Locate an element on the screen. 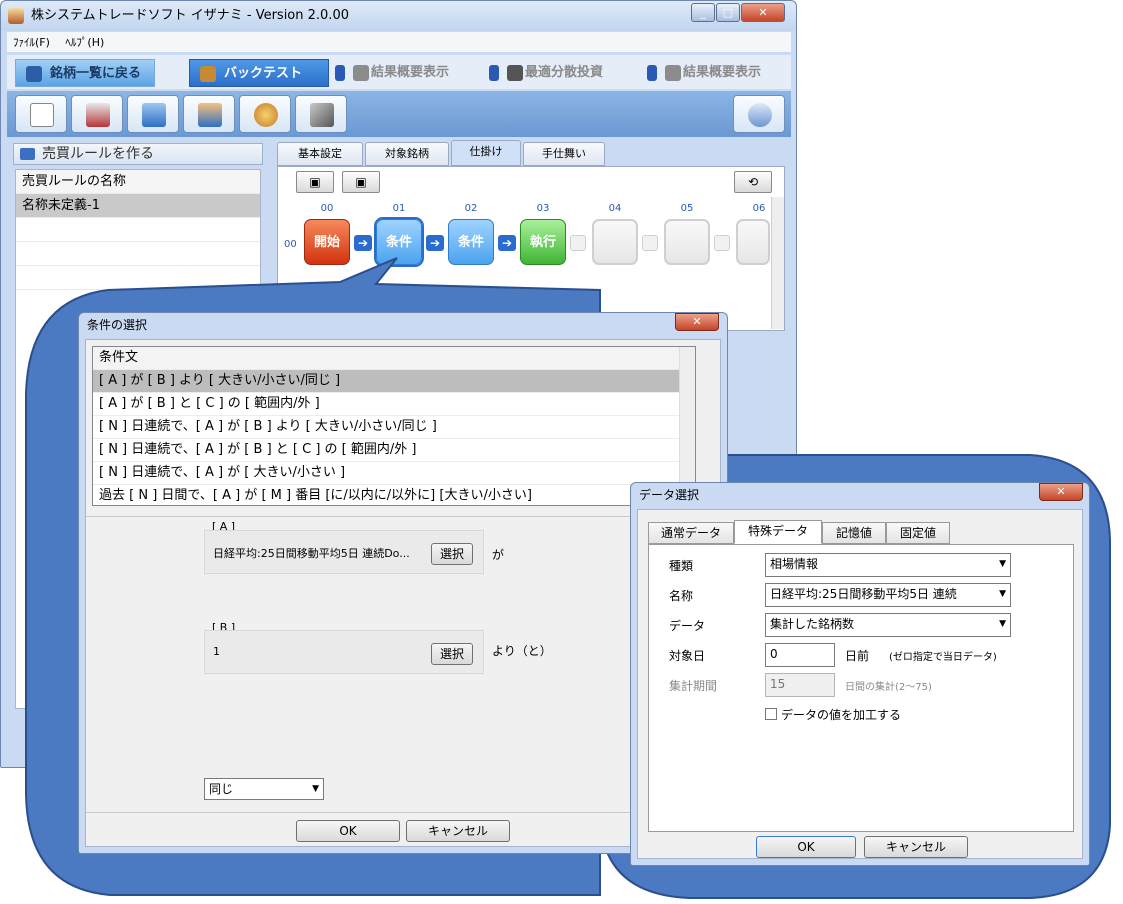 This screenshot has height=904, width=1123. kind-value: 相場情報 is located at coordinates (794, 564).